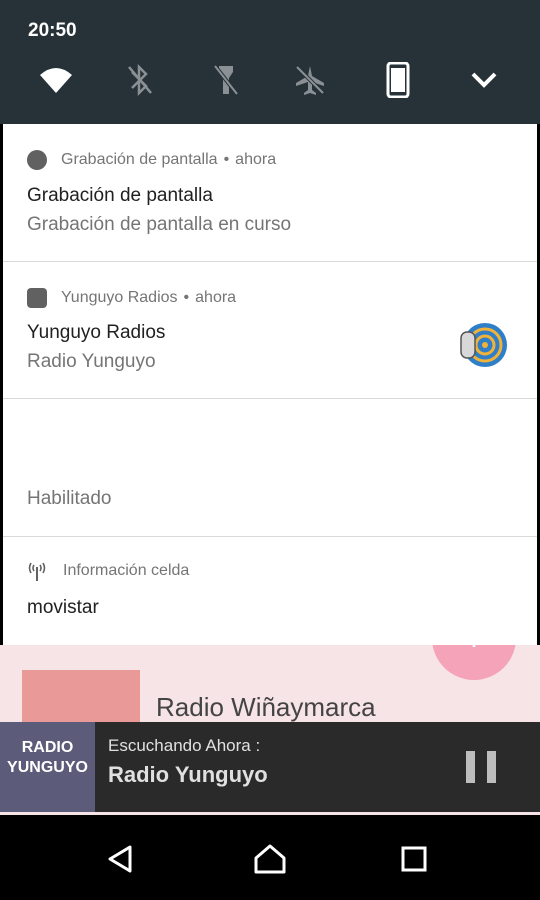  Describe the element at coordinates (52, 30) in the screenshot. I see `status-time: 20:50` at that location.